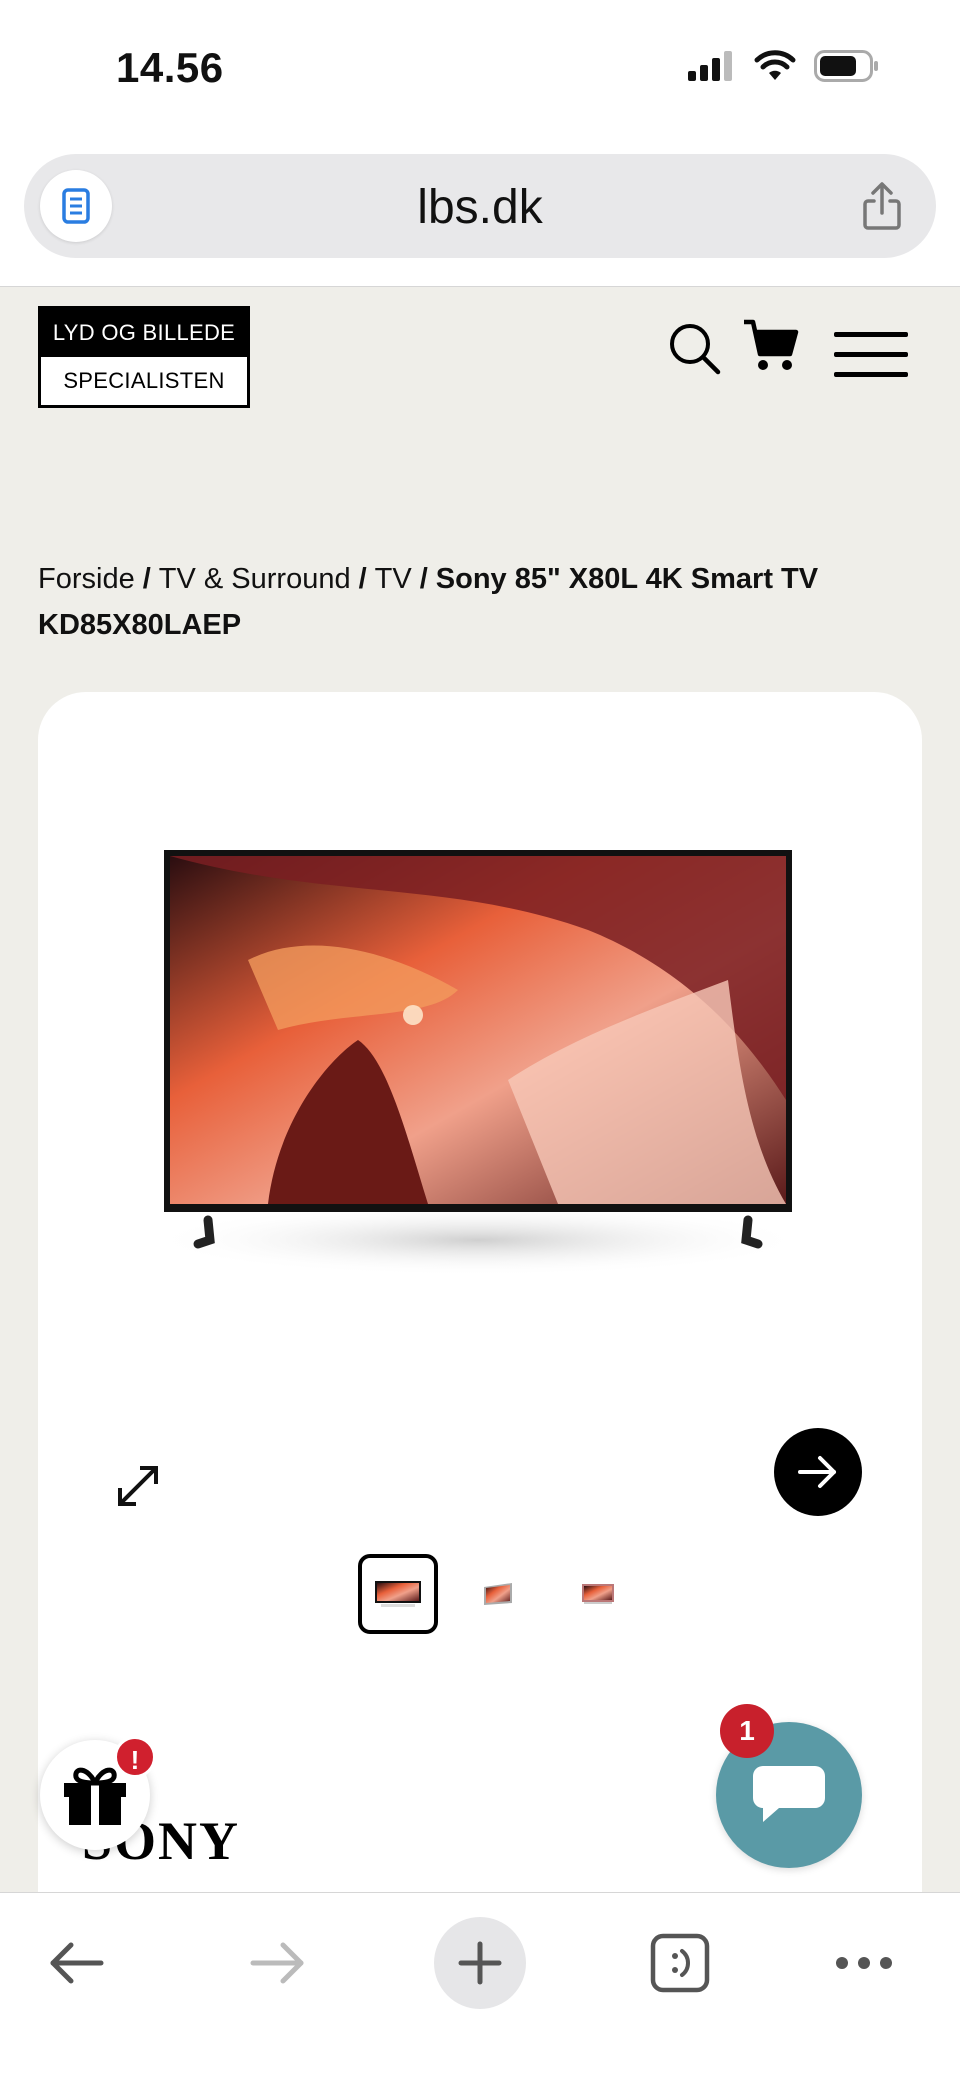 This screenshot has width=960, height=2081. I want to click on tabs-button, so click(680, 1963).